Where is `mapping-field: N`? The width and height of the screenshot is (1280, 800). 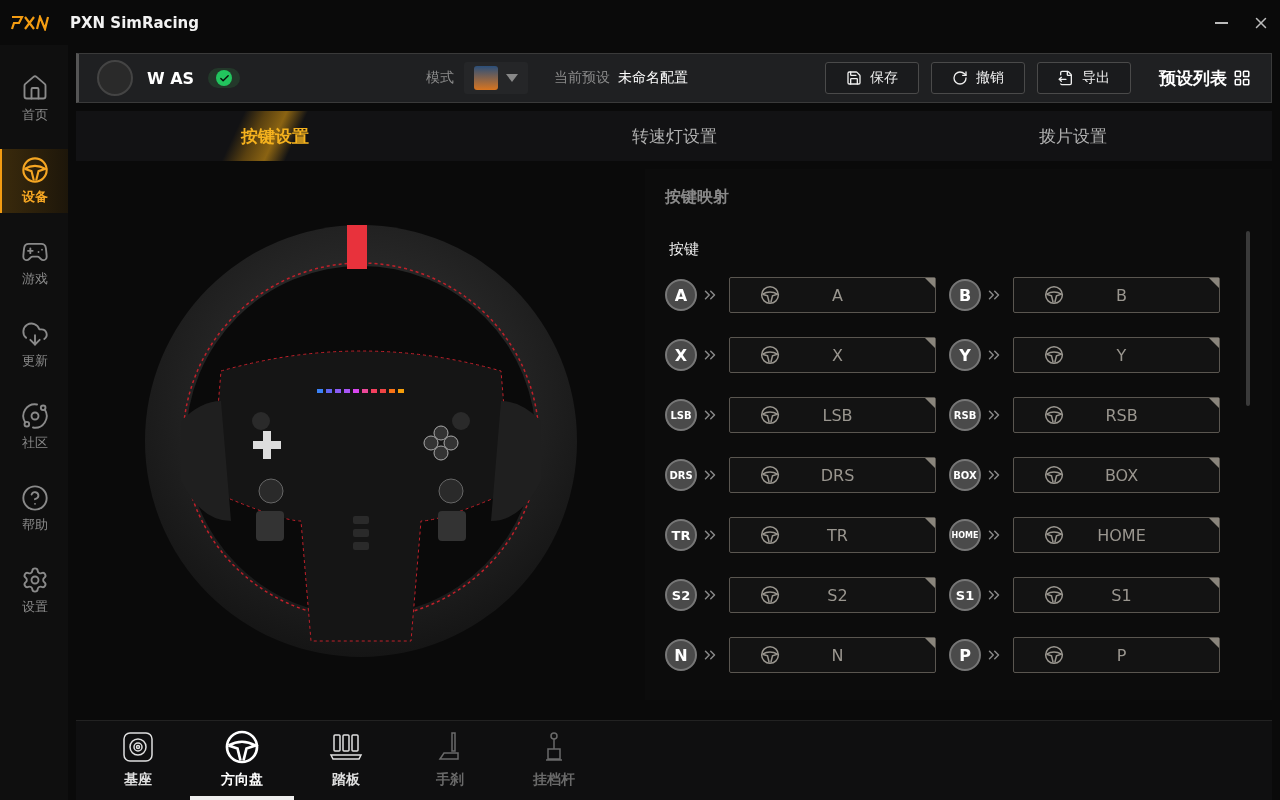 mapping-field: N is located at coordinates (832, 655).